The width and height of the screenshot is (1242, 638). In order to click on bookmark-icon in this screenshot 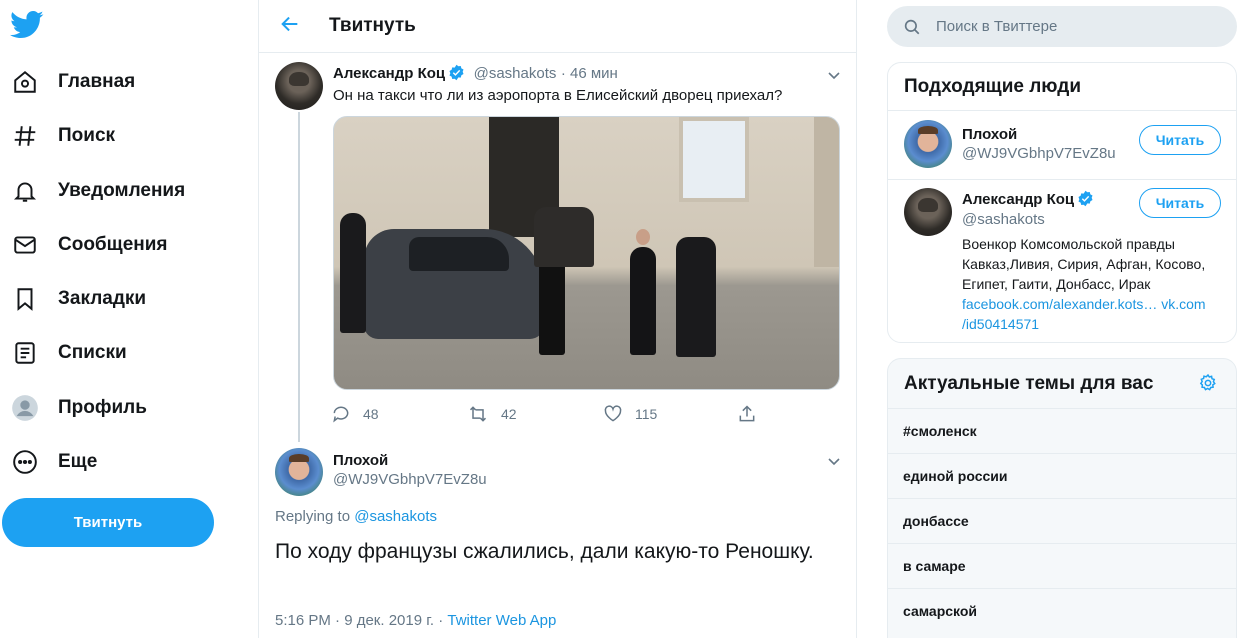, I will do `click(25, 299)`.